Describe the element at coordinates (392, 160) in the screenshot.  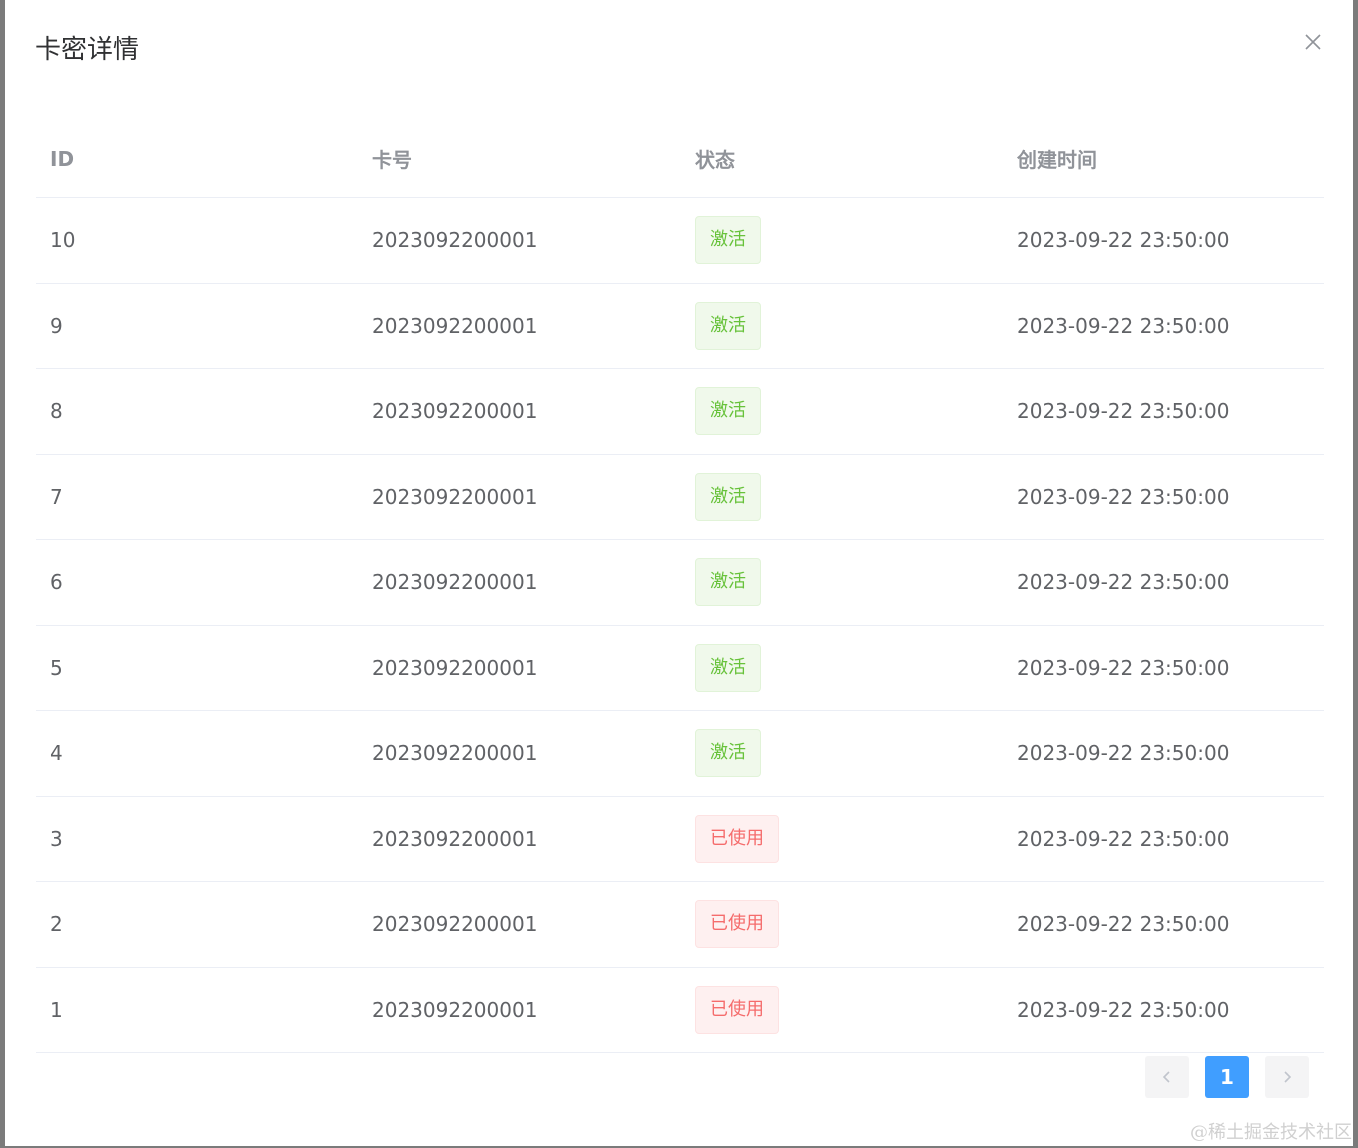
I see `header-card-no: 卡号` at that location.